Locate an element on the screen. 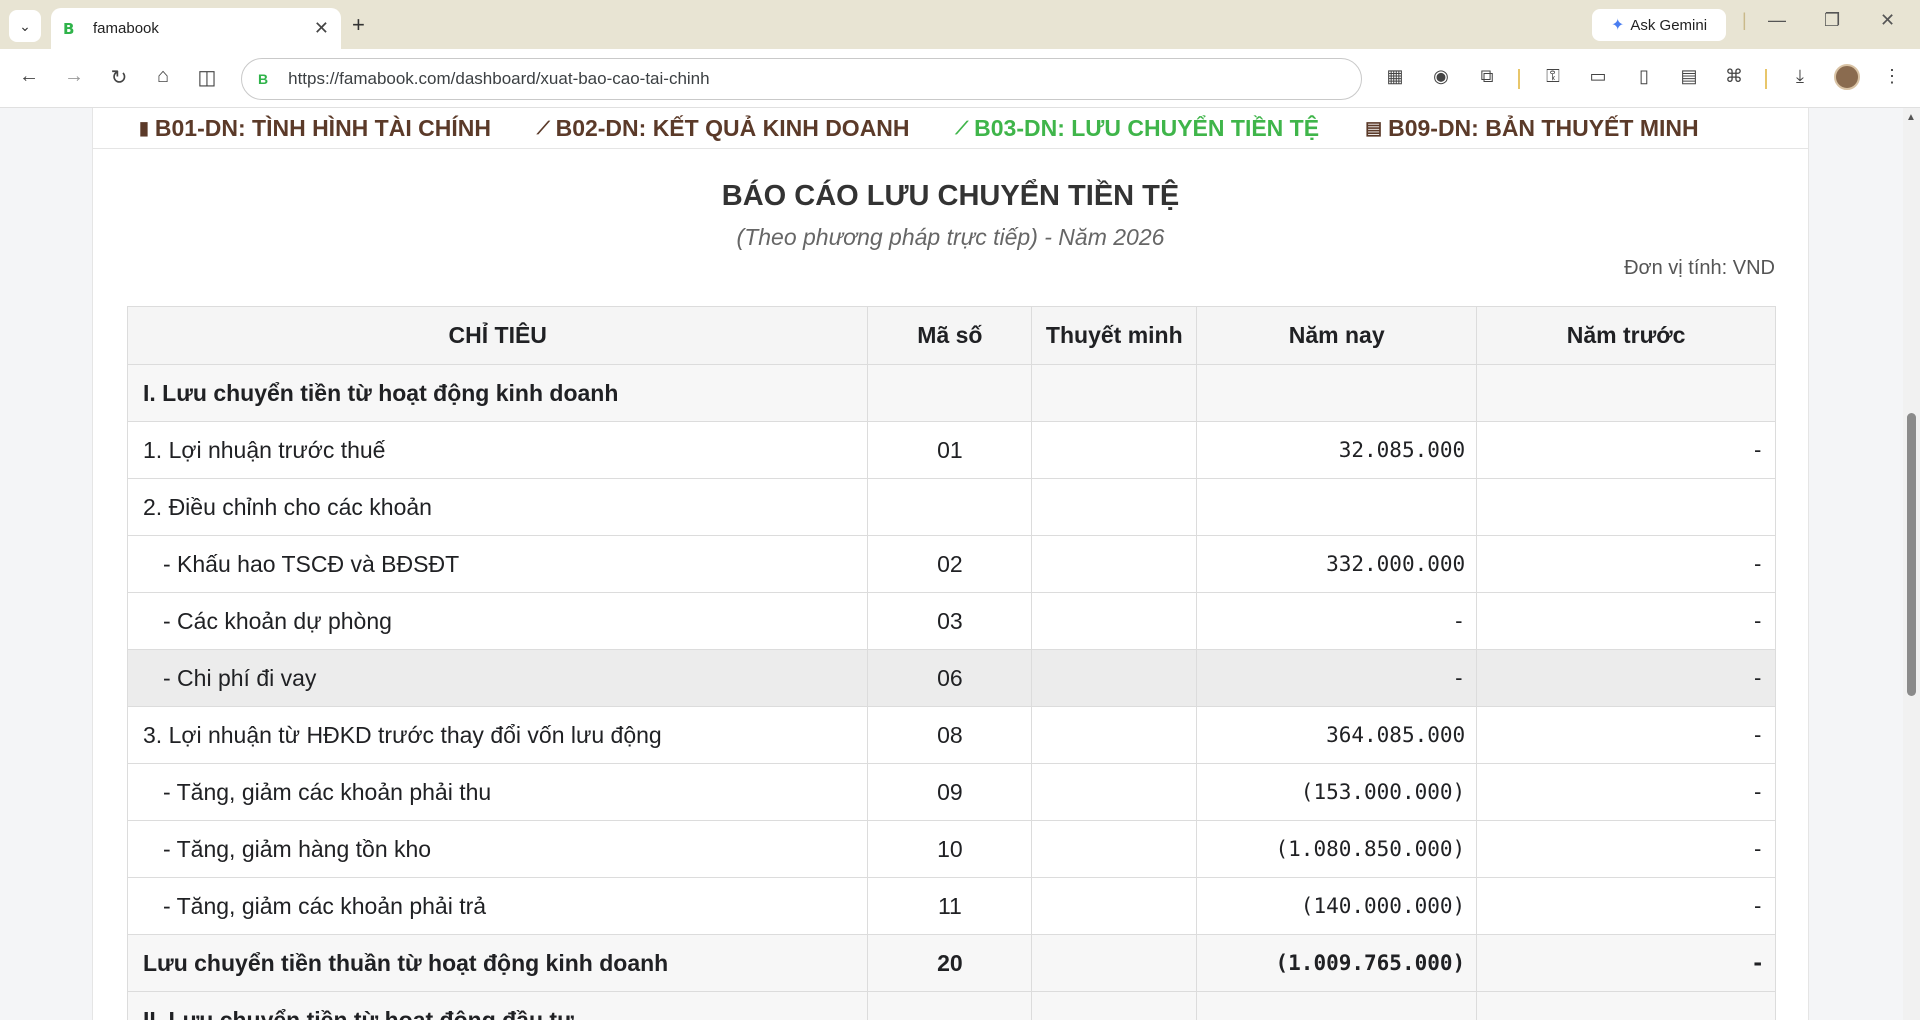  famabook-favicon-icon: B is located at coordinates (69, 28).